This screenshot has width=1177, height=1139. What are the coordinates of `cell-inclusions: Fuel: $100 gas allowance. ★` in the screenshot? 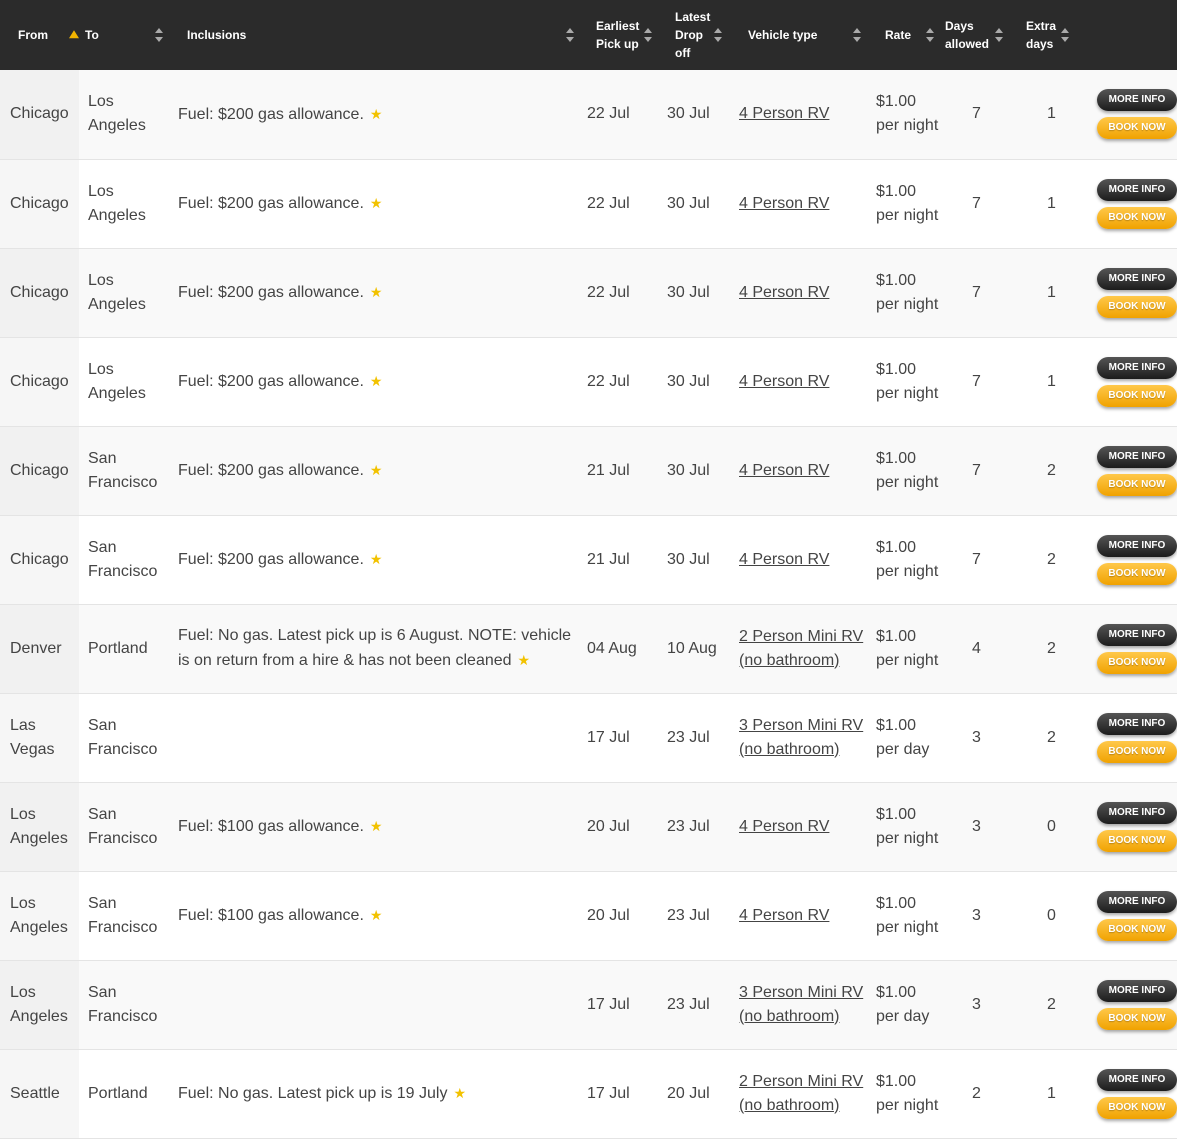 It's located at (280, 915).